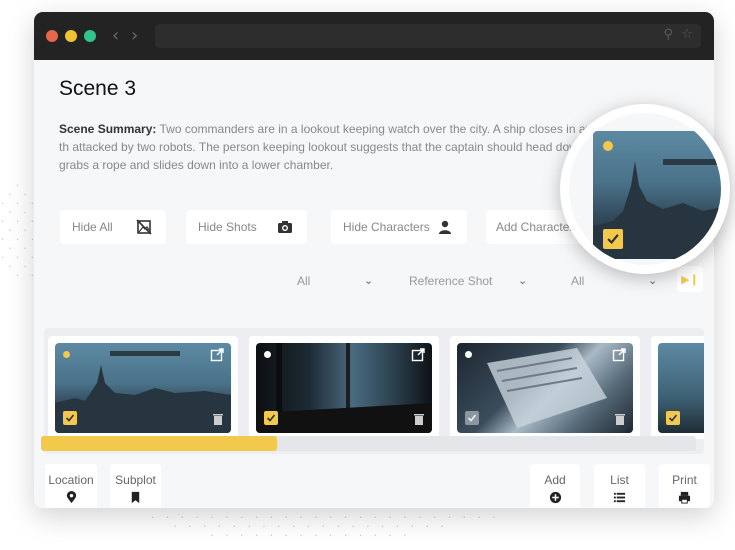 The width and height of the screenshot is (735, 550). I want to click on filter-all-2: All, so click(577, 281).